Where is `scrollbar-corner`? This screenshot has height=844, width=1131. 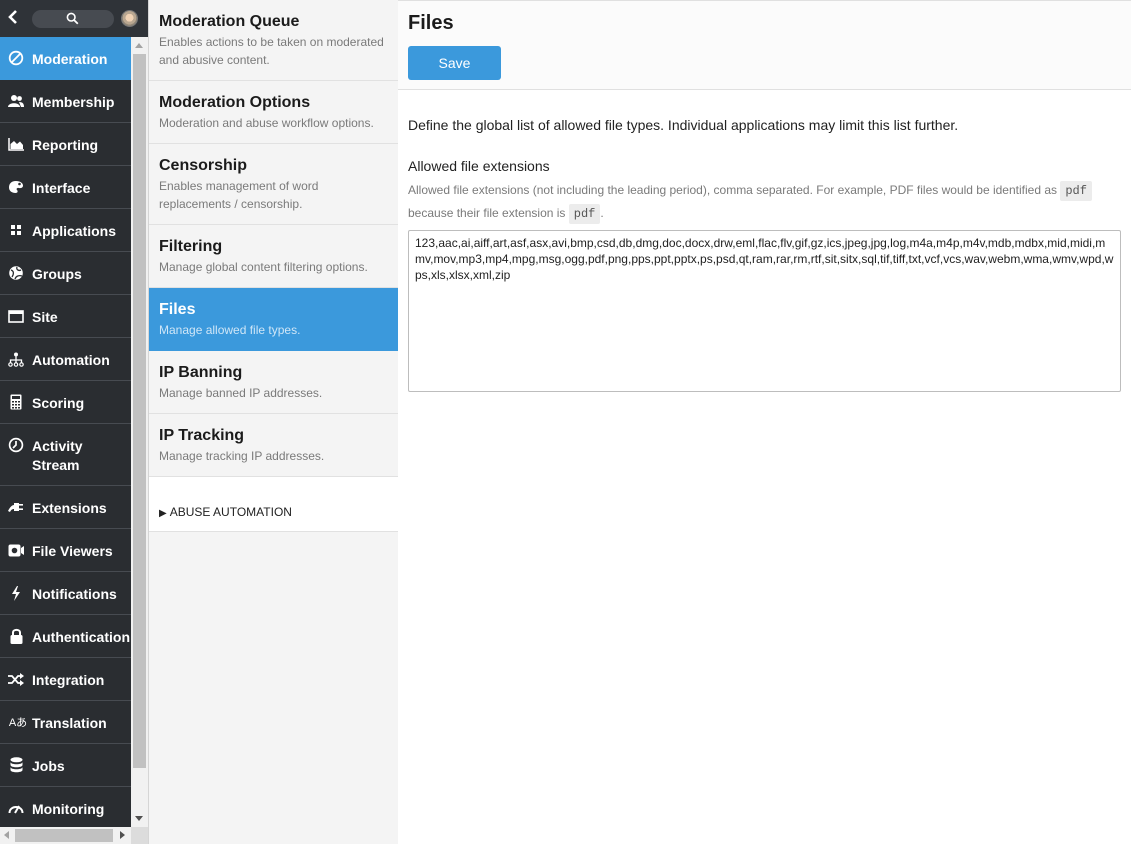
scrollbar-corner is located at coordinates (139, 835).